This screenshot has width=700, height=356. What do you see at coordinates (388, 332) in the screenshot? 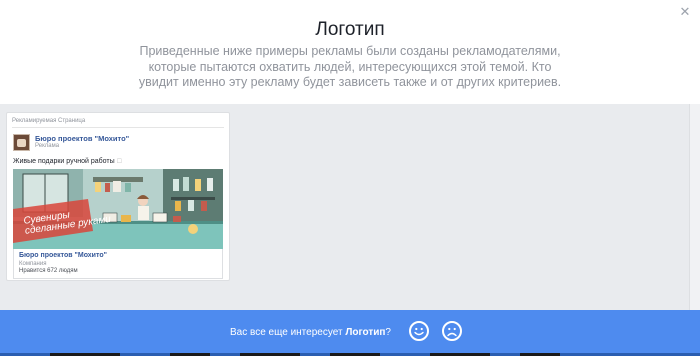
I see `question-suffix: ?` at bounding box center [388, 332].